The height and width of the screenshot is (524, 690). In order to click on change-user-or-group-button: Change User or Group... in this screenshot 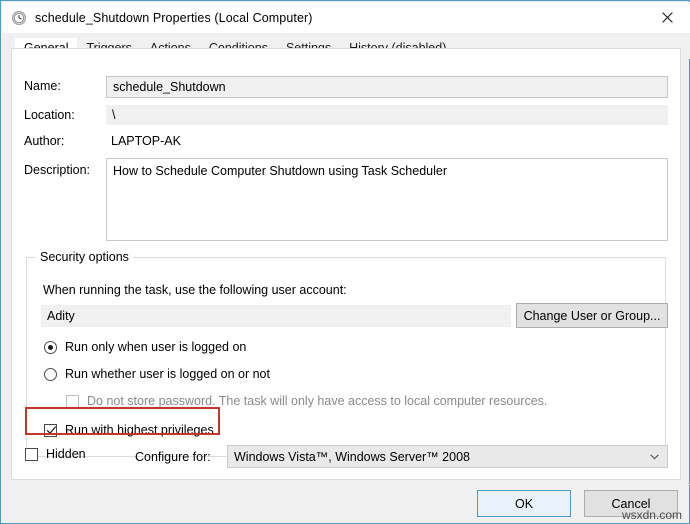, I will do `click(592, 315)`.